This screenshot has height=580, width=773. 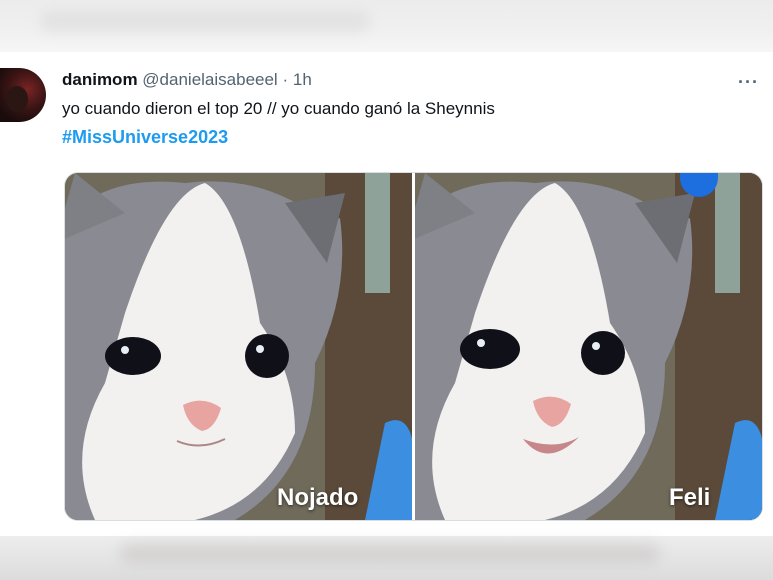 What do you see at coordinates (145, 137) in the screenshot?
I see `hashtag-link: #MissUniverse2023` at bounding box center [145, 137].